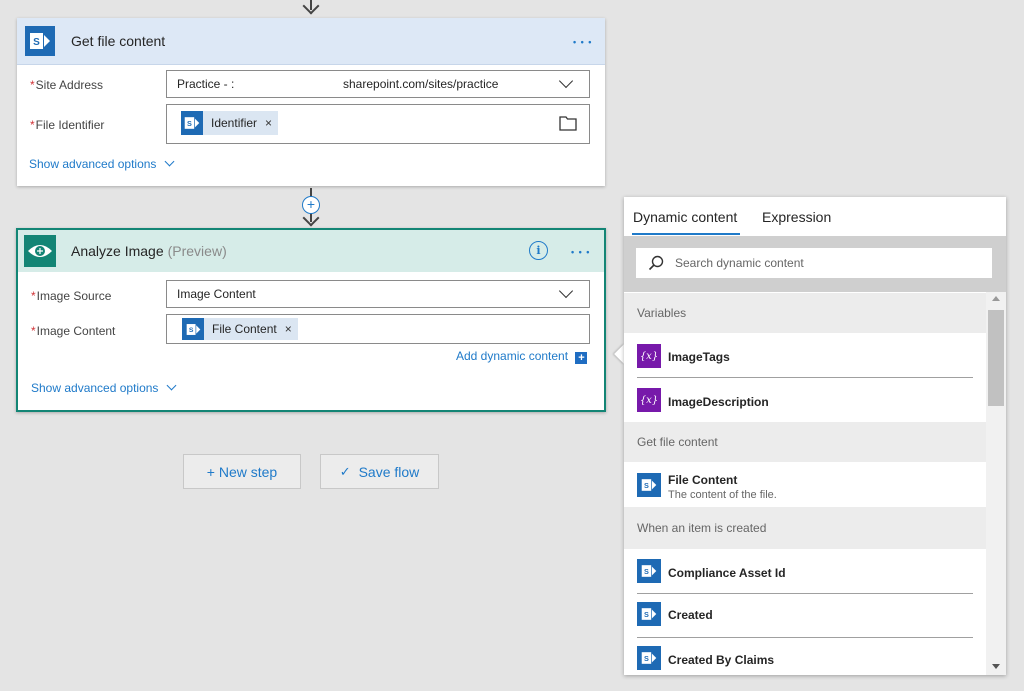 Image resolution: width=1024 pixels, height=691 pixels. Describe the element at coordinates (805, 356) in the screenshot. I see `list-item-imagetags: {x} ImageTags` at that location.